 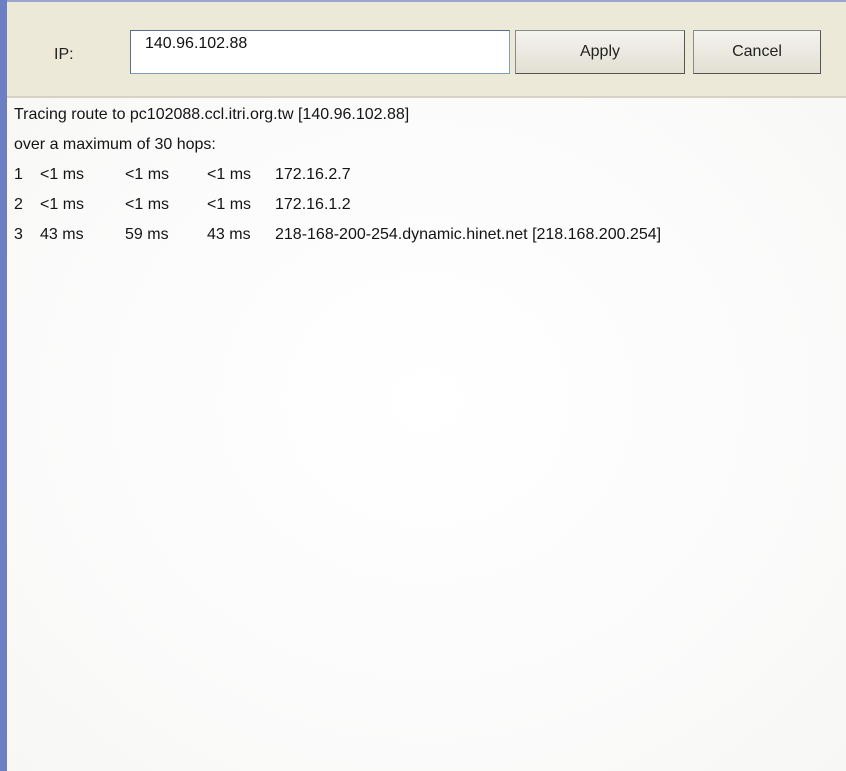 I want to click on cancel-button: Cancel, so click(x=757, y=52).